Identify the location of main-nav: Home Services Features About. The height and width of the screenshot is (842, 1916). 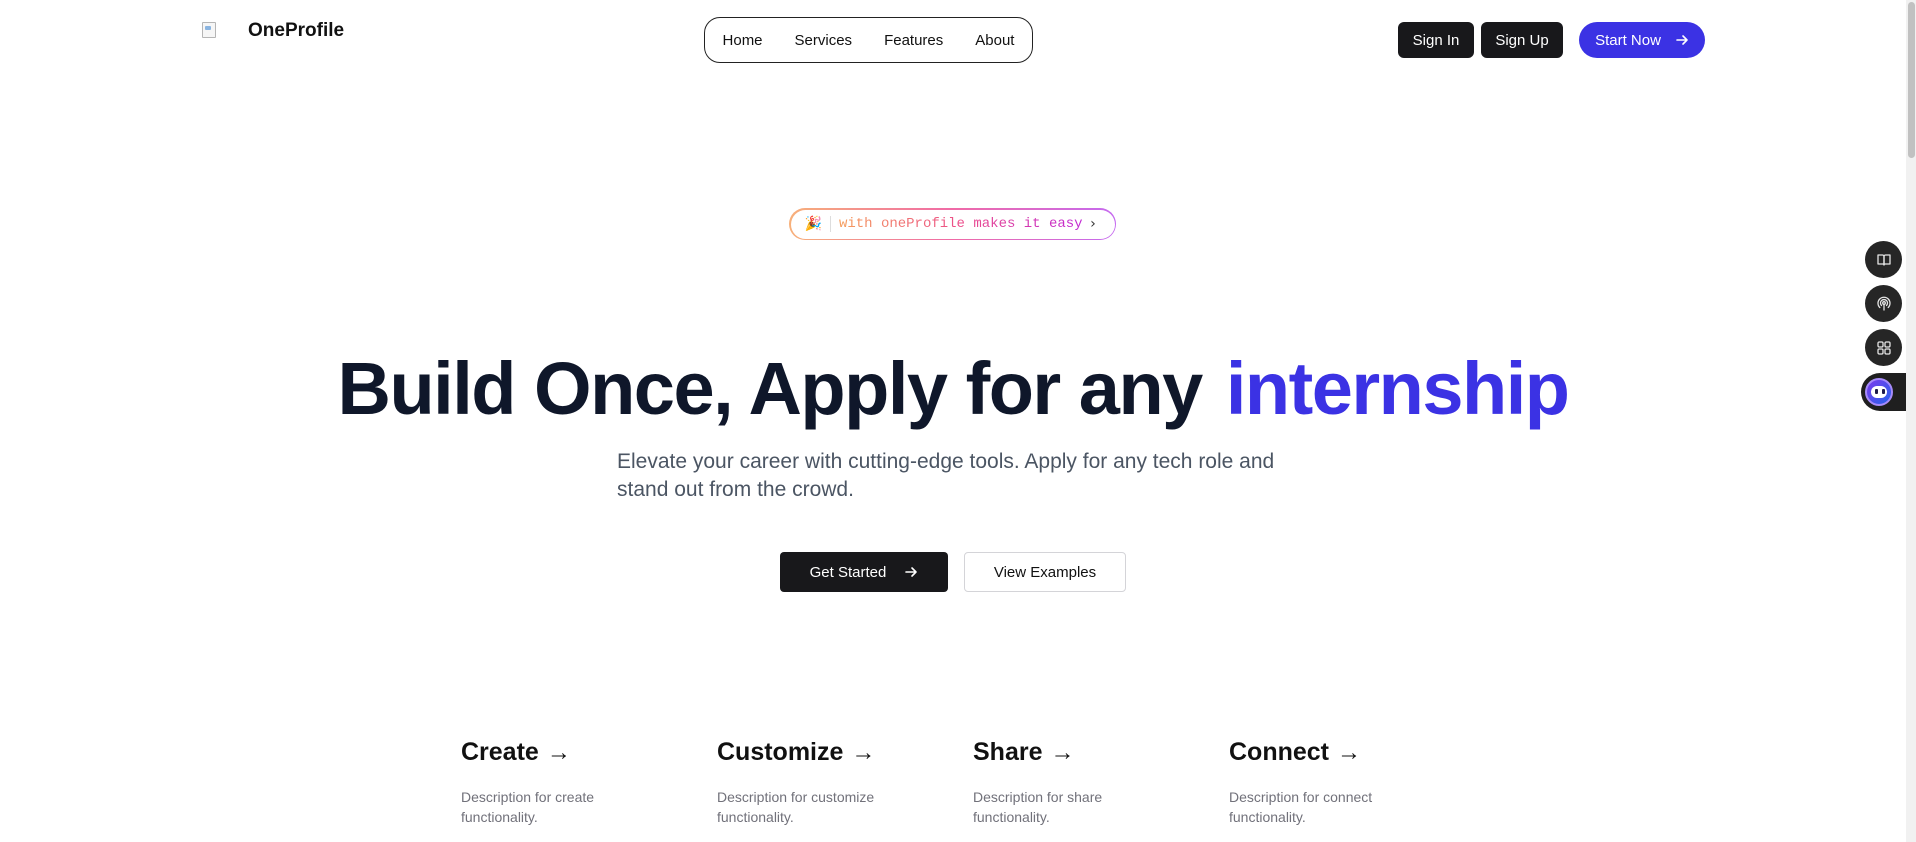
(868, 40).